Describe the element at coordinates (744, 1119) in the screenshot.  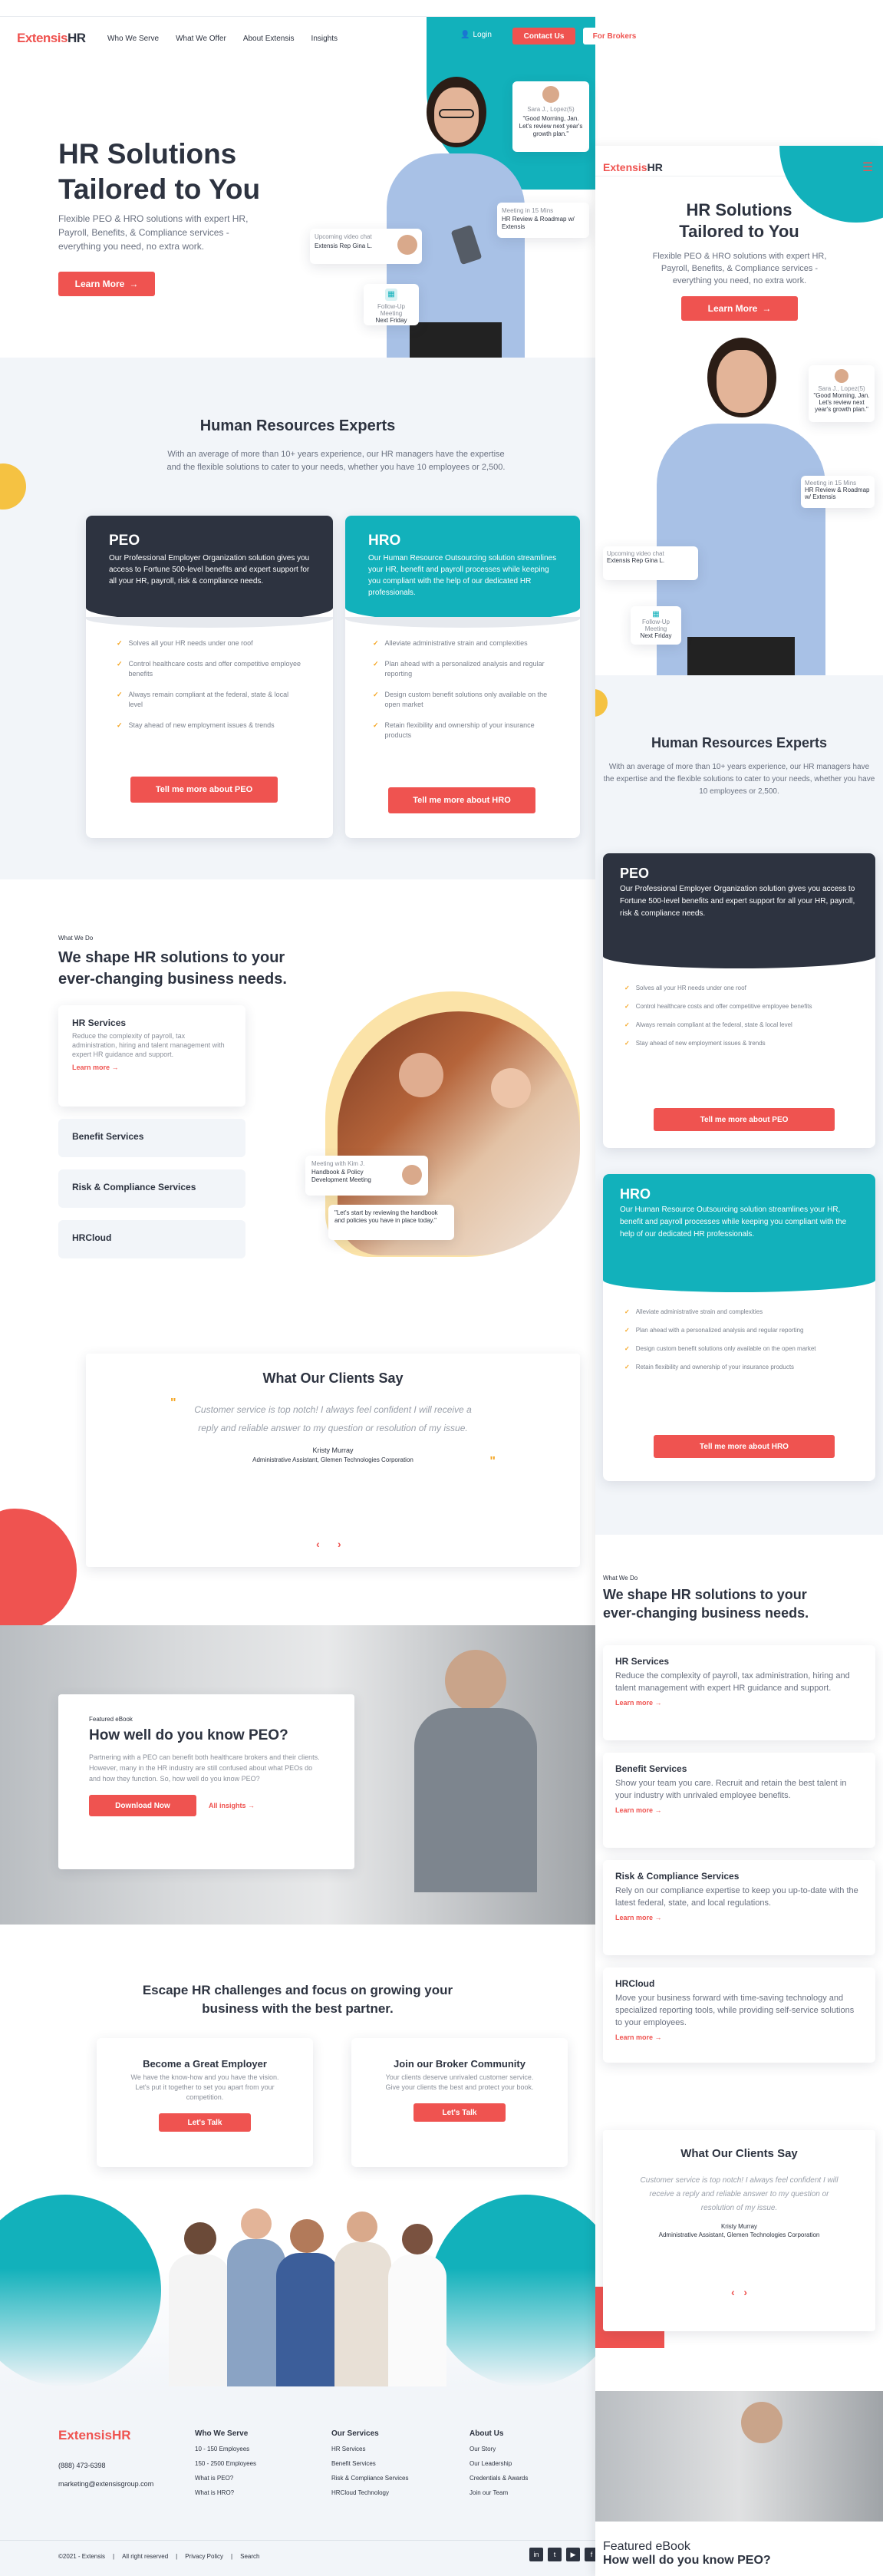
I see `mobile-peo-button: Tell me more about PEO` at that location.